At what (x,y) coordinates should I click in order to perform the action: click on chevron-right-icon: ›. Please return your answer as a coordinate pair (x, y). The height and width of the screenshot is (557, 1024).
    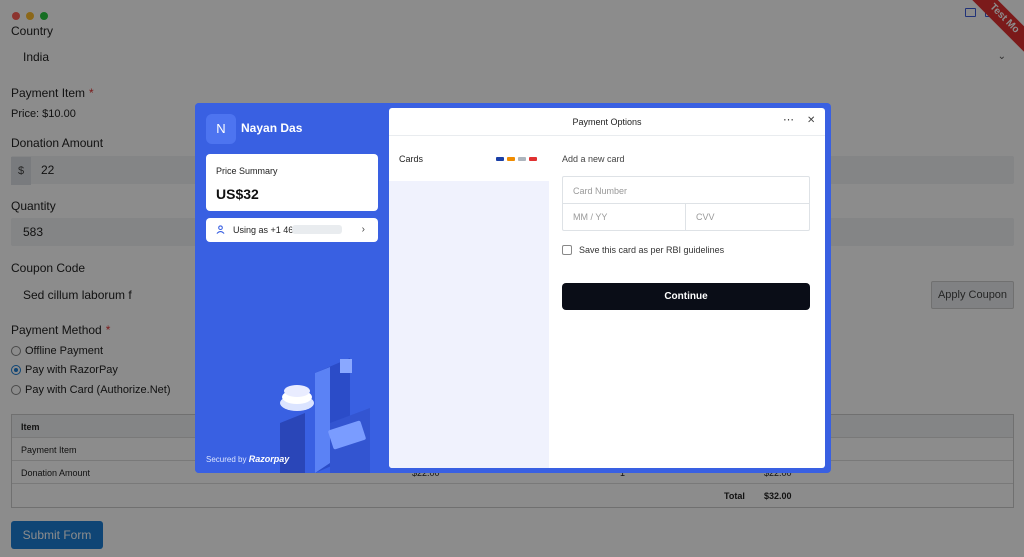
    Looking at the image, I should click on (363, 229).